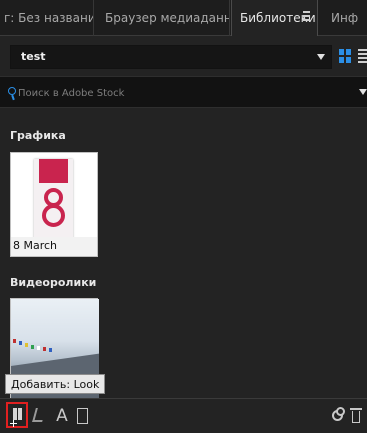  I want to click on list-view-icon, so click(362, 56).